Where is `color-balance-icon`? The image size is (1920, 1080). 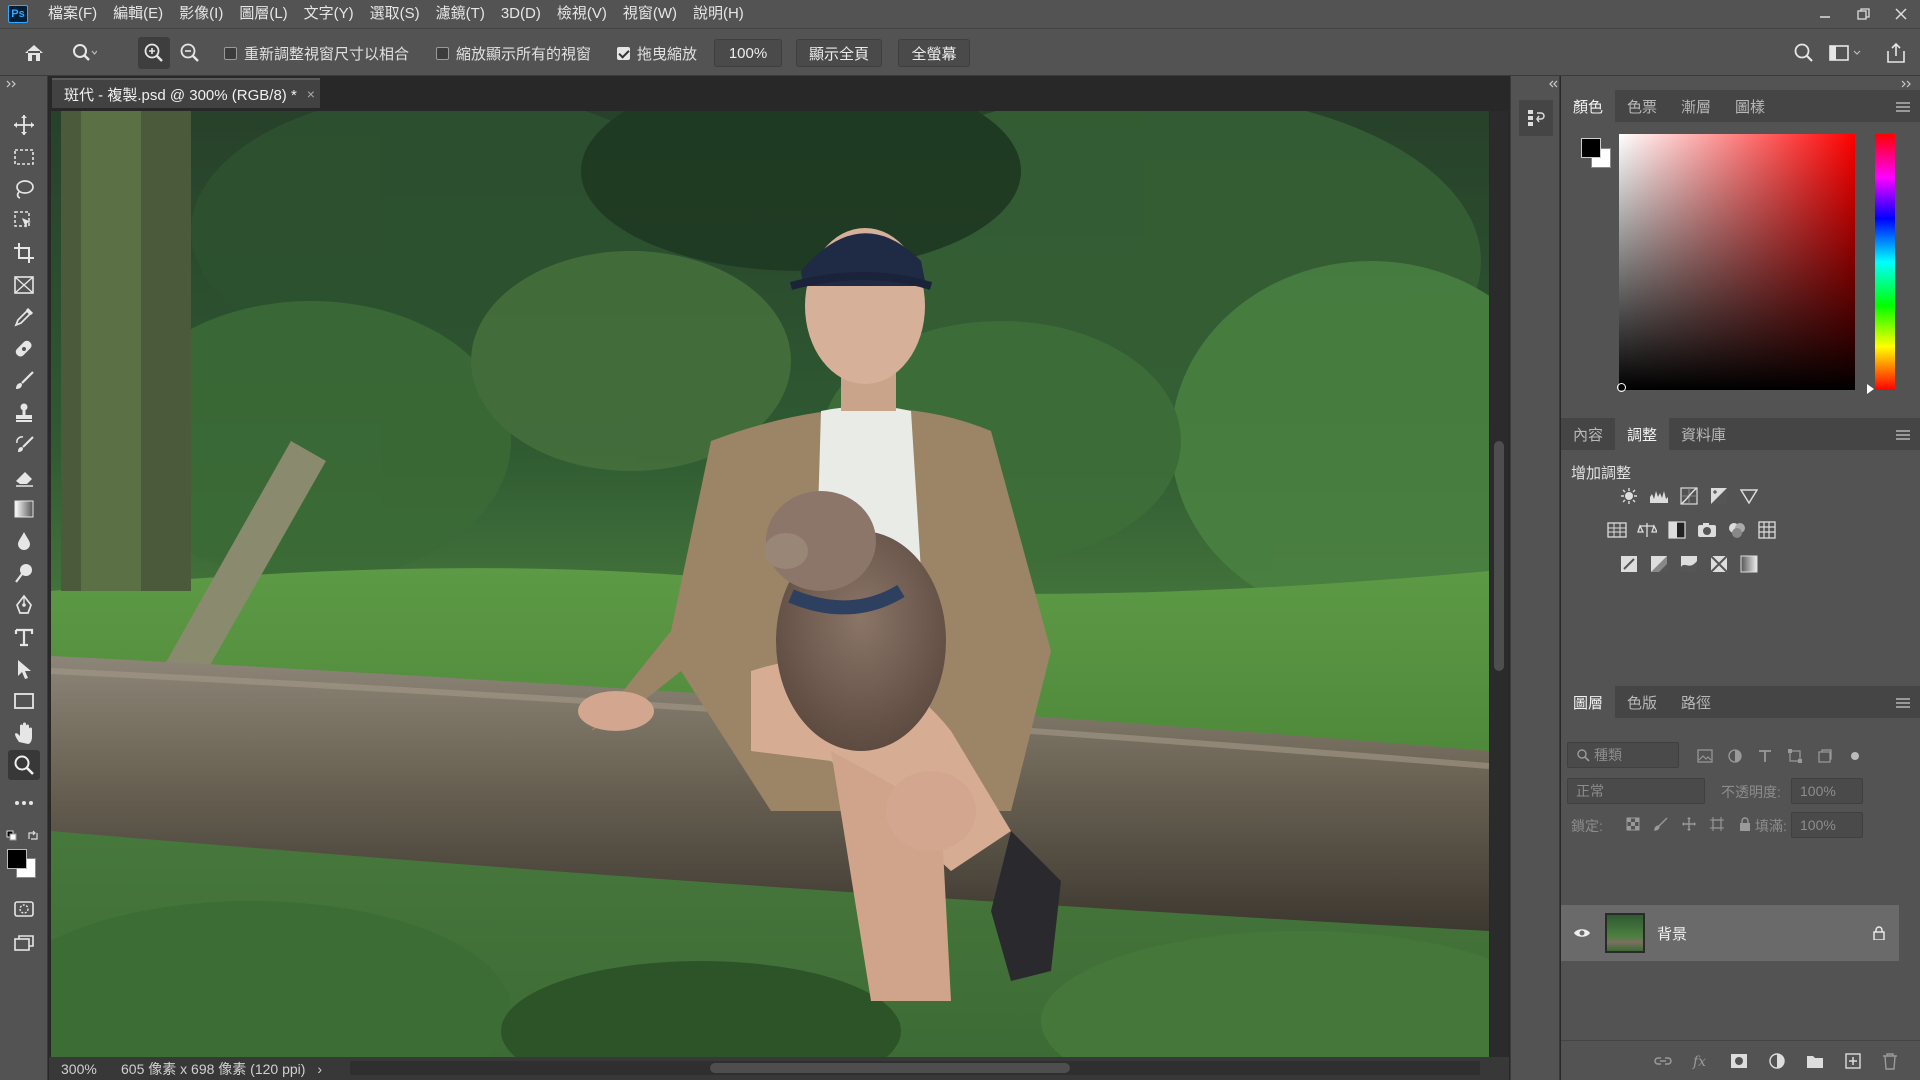
color-balance-icon is located at coordinates (1647, 530).